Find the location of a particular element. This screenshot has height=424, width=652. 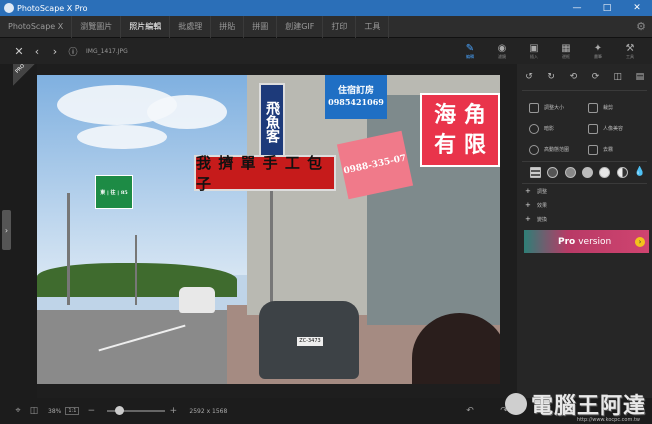

tab-frame-label: 邊框 is located at coordinates (566, 56).